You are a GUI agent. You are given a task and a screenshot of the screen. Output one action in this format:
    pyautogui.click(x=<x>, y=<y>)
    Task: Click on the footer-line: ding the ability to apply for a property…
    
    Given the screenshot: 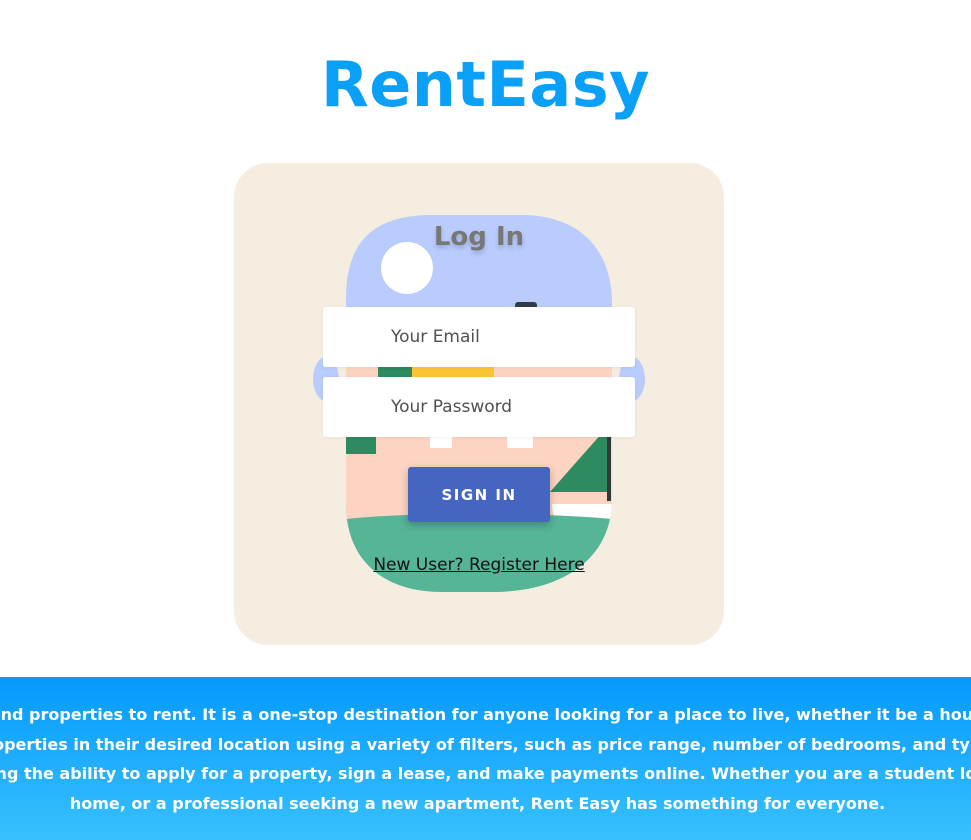 What is the action you would take?
    pyautogui.click(x=485, y=773)
    